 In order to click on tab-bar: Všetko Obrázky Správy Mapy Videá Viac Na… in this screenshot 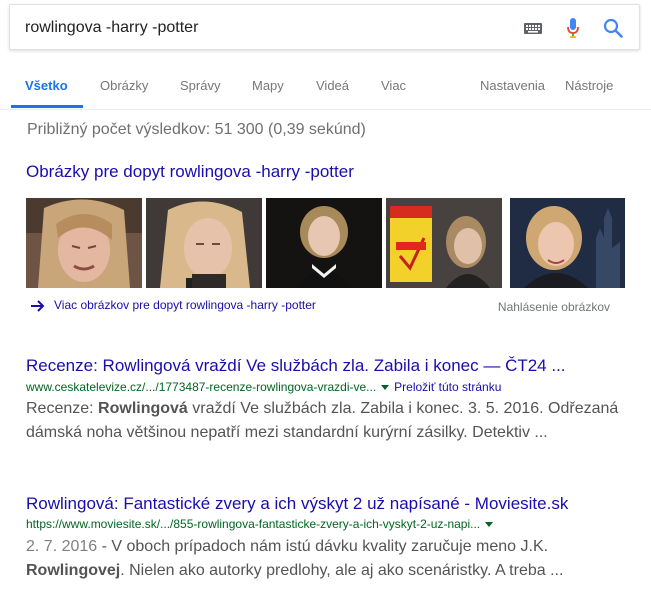, I will do `click(325, 85)`.